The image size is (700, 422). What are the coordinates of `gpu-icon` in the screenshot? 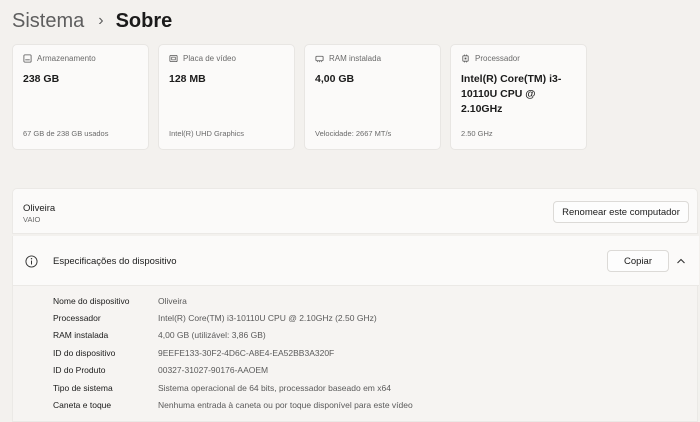 It's located at (173, 58).